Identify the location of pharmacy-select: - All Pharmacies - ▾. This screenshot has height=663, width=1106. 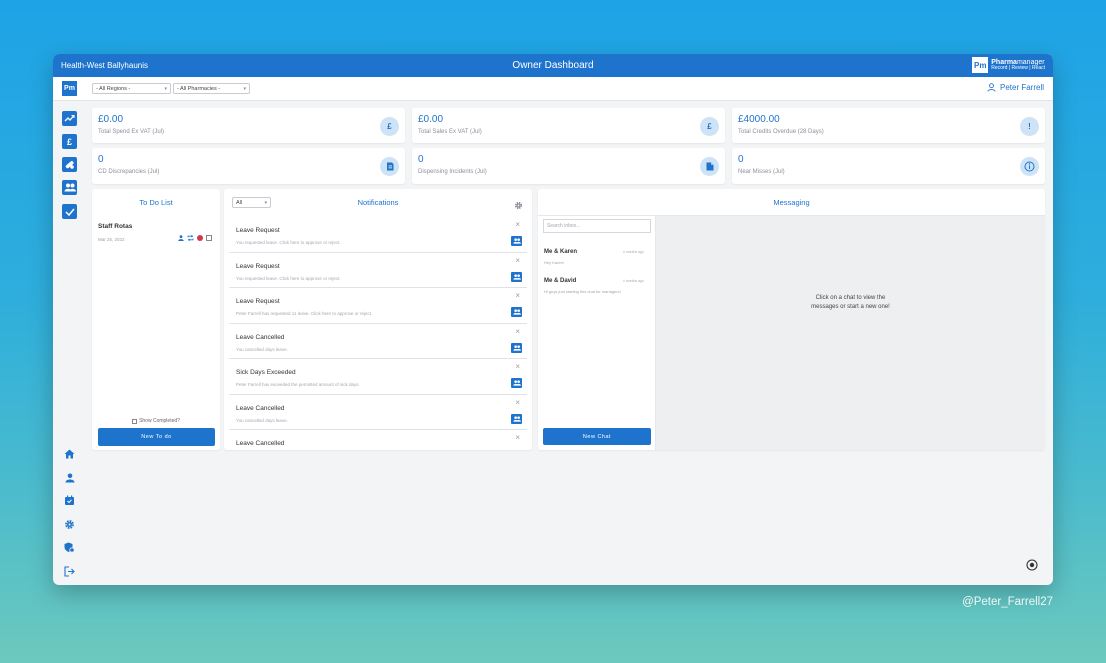
(211, 88).